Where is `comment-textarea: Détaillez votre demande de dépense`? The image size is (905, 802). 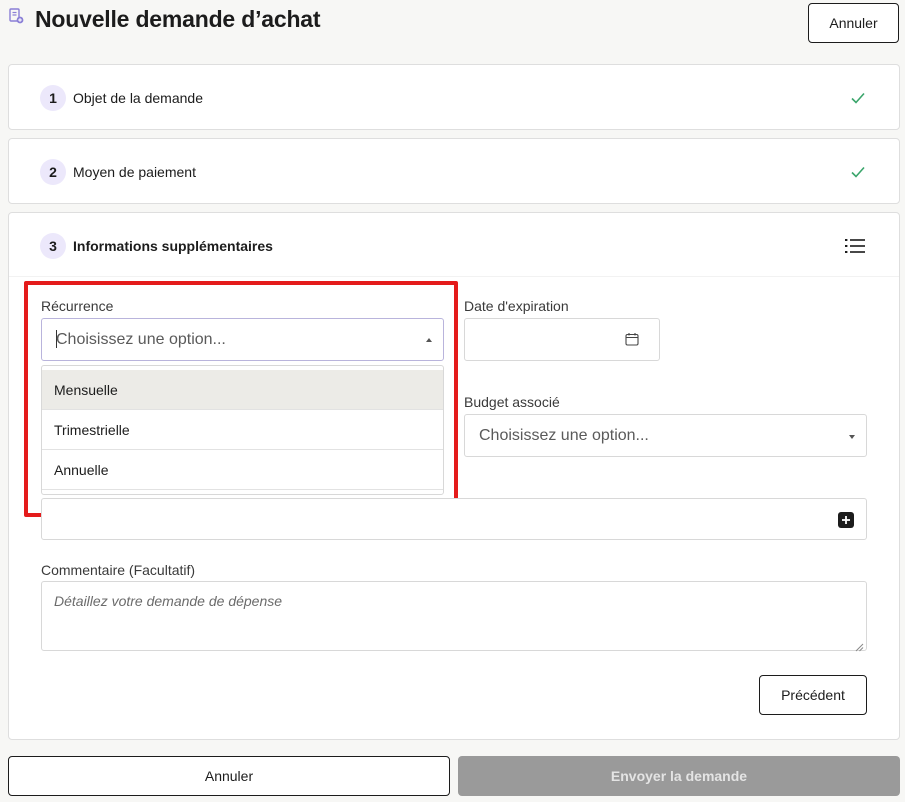 comment-textarea: Détaillez votre demande de dépense is located at coordinates (454, 616).